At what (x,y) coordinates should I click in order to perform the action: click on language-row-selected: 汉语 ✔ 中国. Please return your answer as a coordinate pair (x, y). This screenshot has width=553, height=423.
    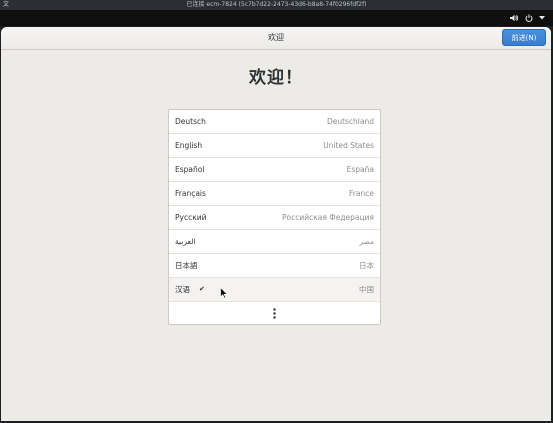
    Looking at the image, I should click on (274, 290).